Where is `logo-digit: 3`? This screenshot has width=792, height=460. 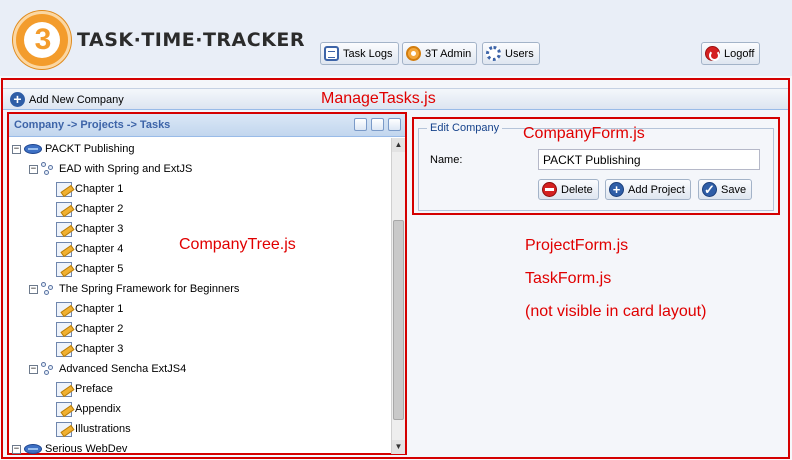 logo-digit: 3 is located at coordinates (43, 39).